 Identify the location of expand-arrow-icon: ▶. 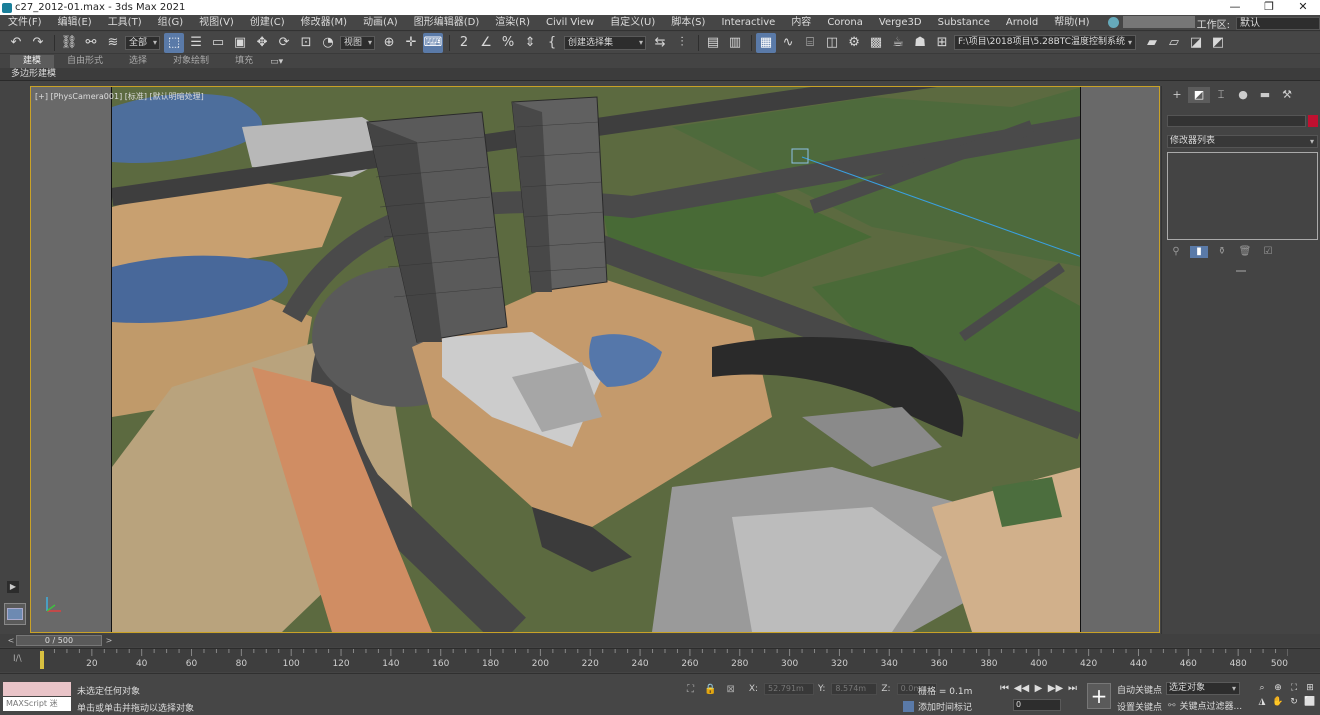
(13, 587).